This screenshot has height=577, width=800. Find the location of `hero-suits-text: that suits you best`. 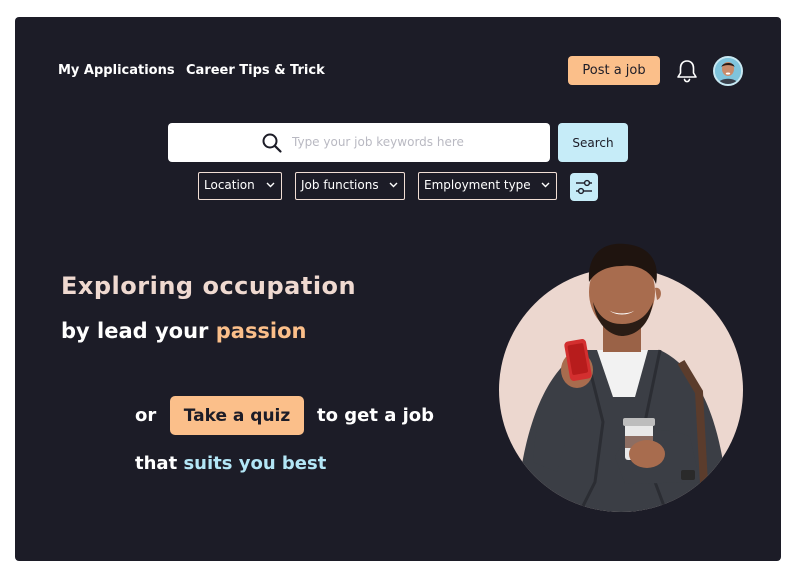

hero-suits-text: that suits you best is located at coordinates (230, 463).